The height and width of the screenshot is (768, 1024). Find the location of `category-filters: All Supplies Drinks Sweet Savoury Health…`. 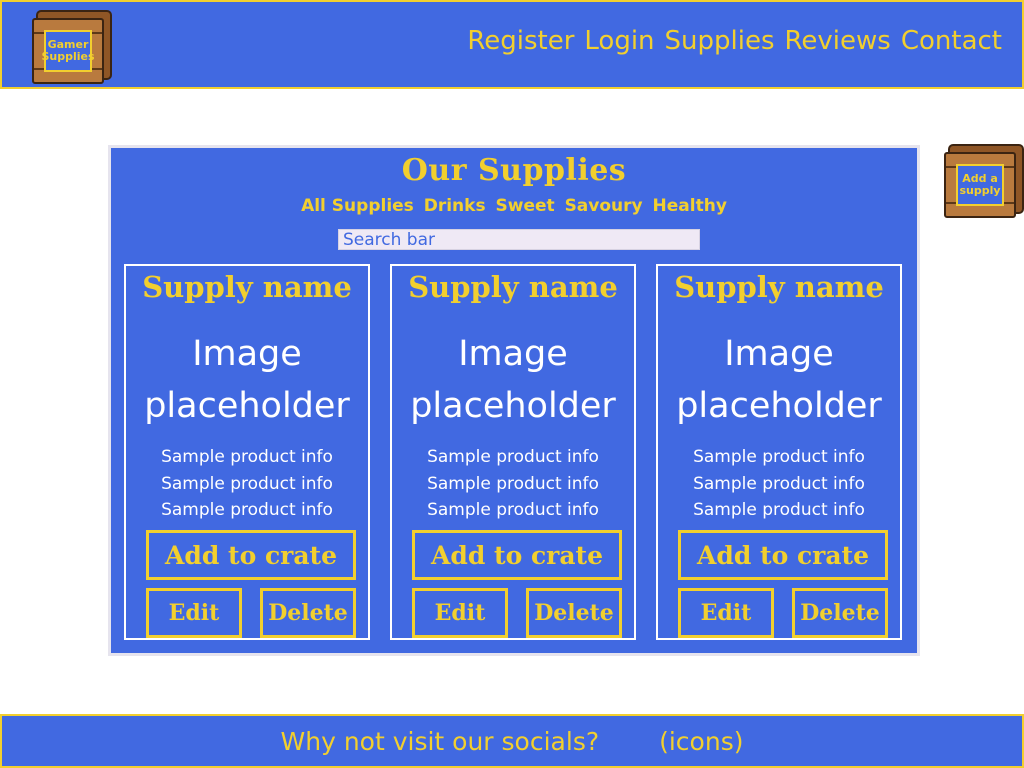

category-filters: All Supplies Drinks Sweet Savoury Health… is located at coordinates (514, 206).